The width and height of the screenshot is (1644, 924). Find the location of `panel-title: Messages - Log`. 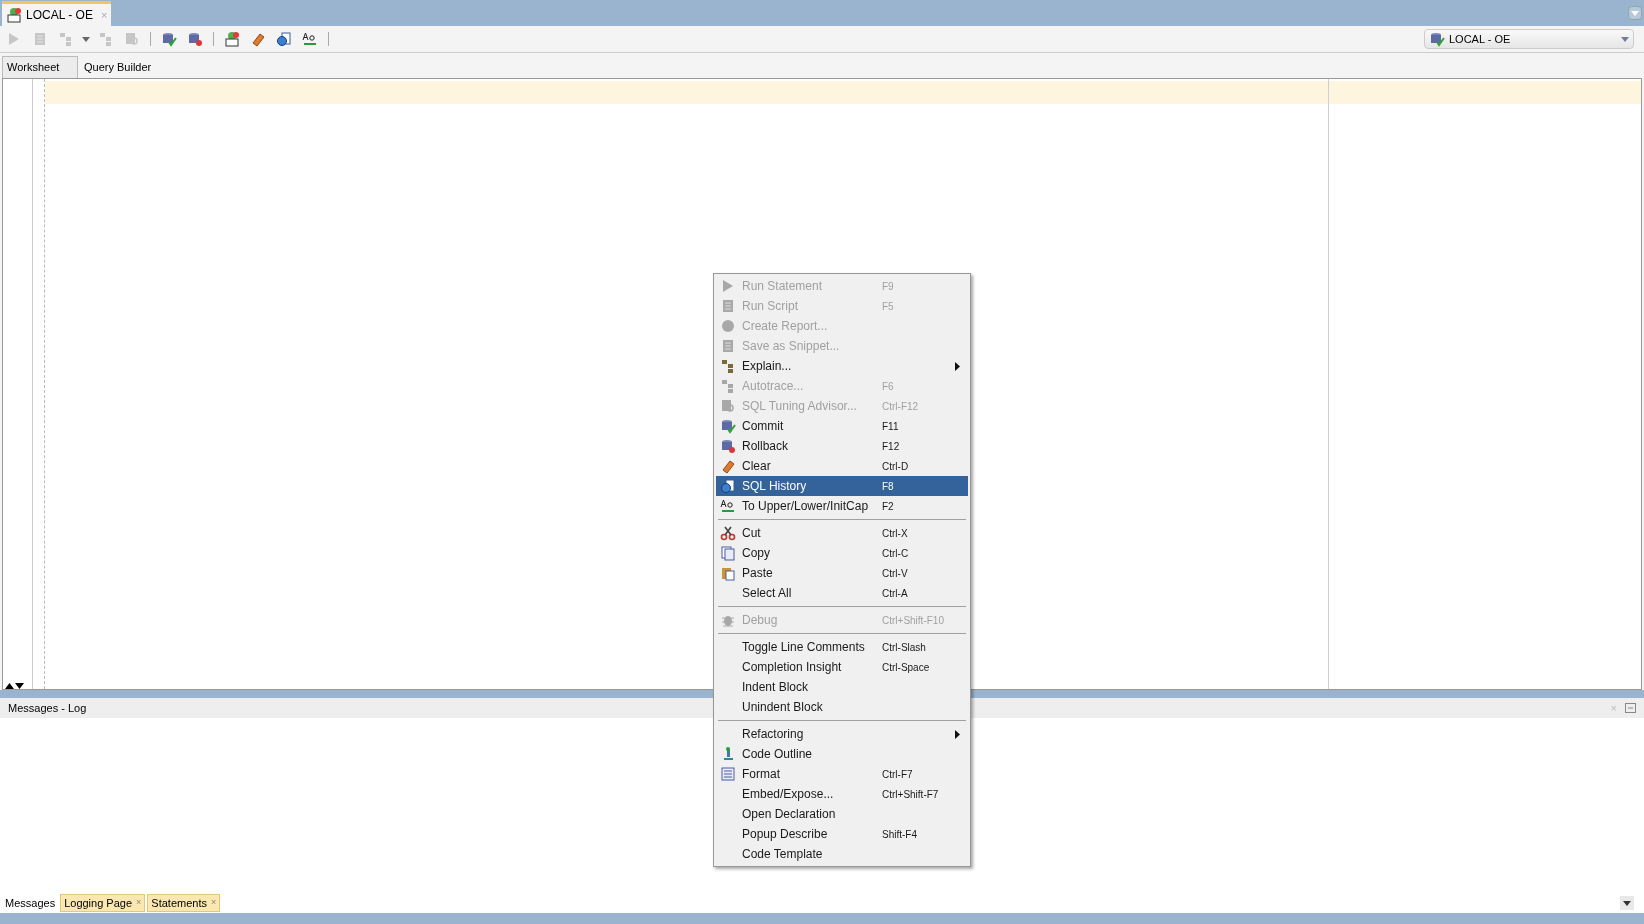

panel-title: Messages - Log is located at coordinates (47, 708).